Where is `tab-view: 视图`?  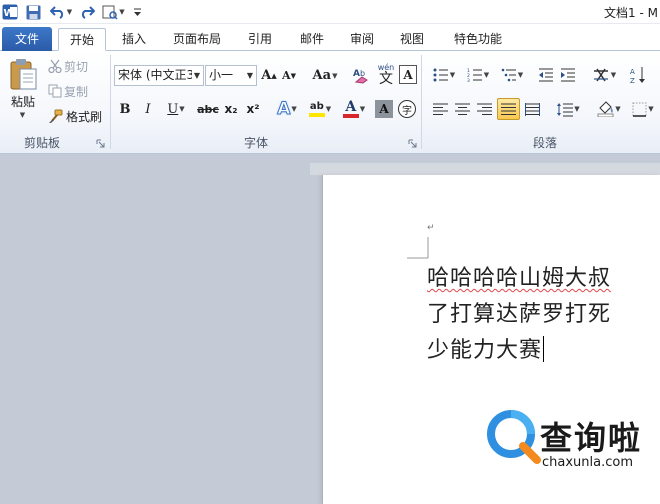 tab-view: 视图 is located at coordinates (412, 39).